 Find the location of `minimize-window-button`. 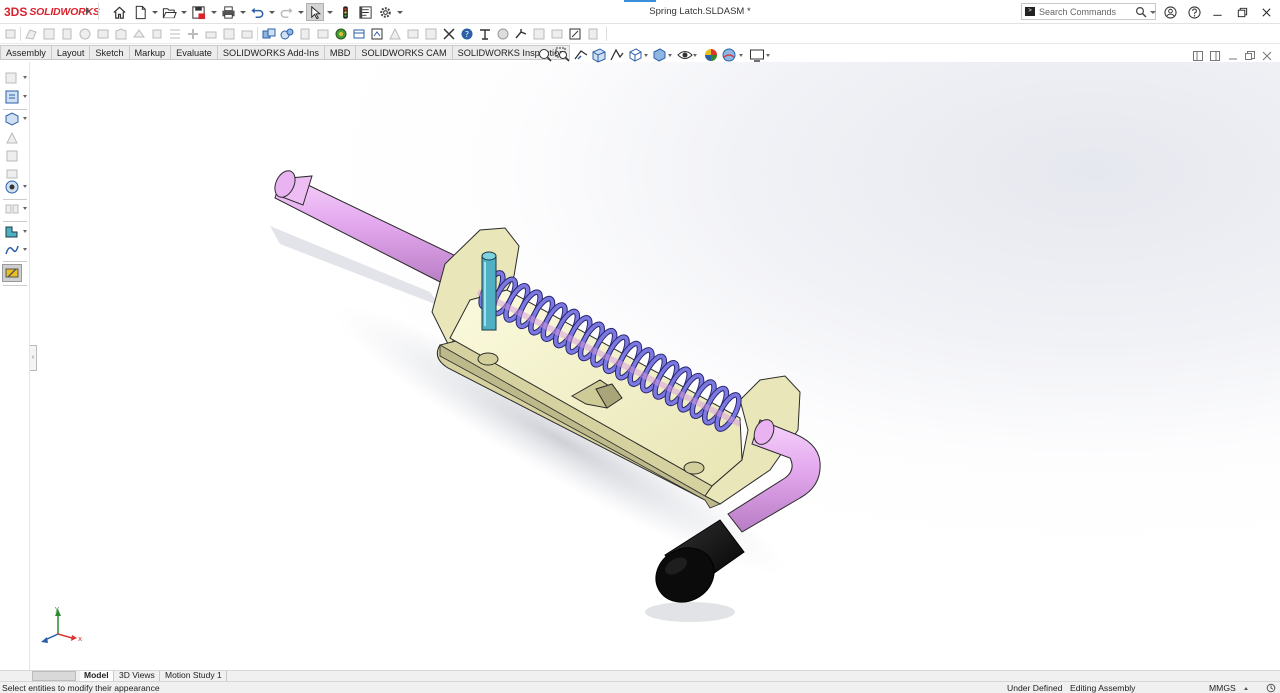

minimize-window-button is located at coordinates (1217, 12).